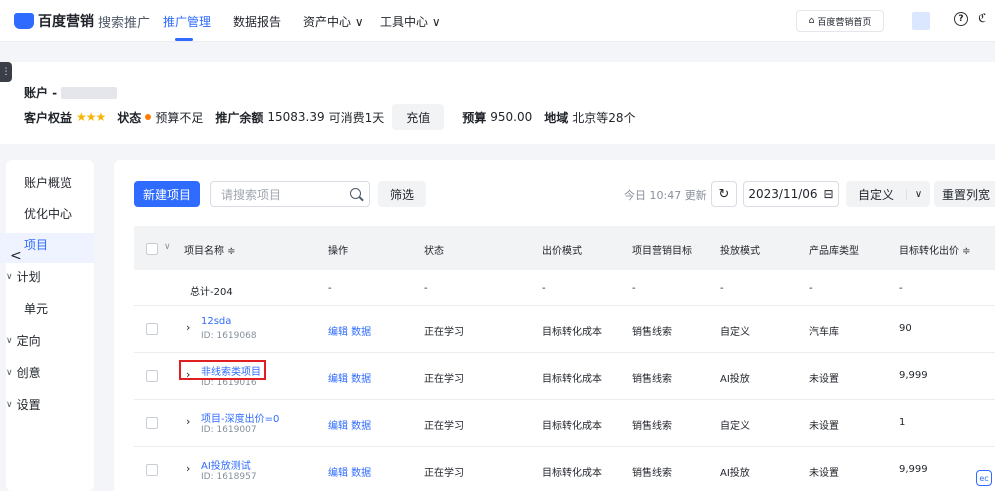 This screenshot has height=491, width=995. I want to click on sidebar-group-label: 定向, so click(28, 341).